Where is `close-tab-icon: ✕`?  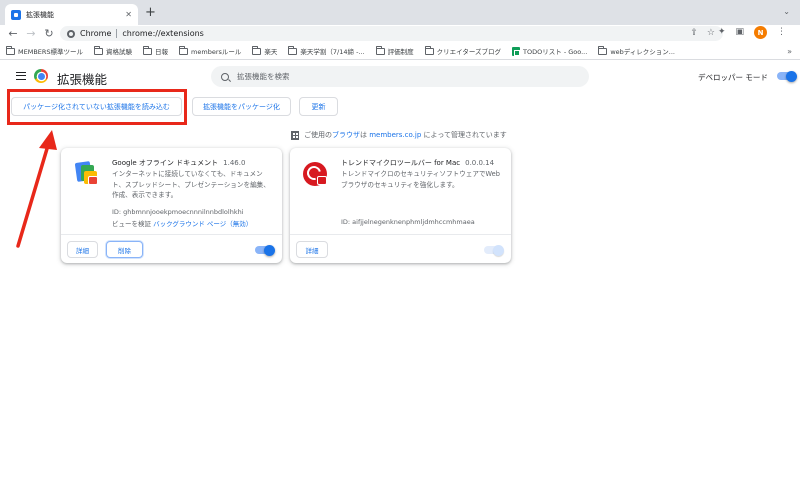 close-tab-icon: ✕ is located at coordinates (128, 14).